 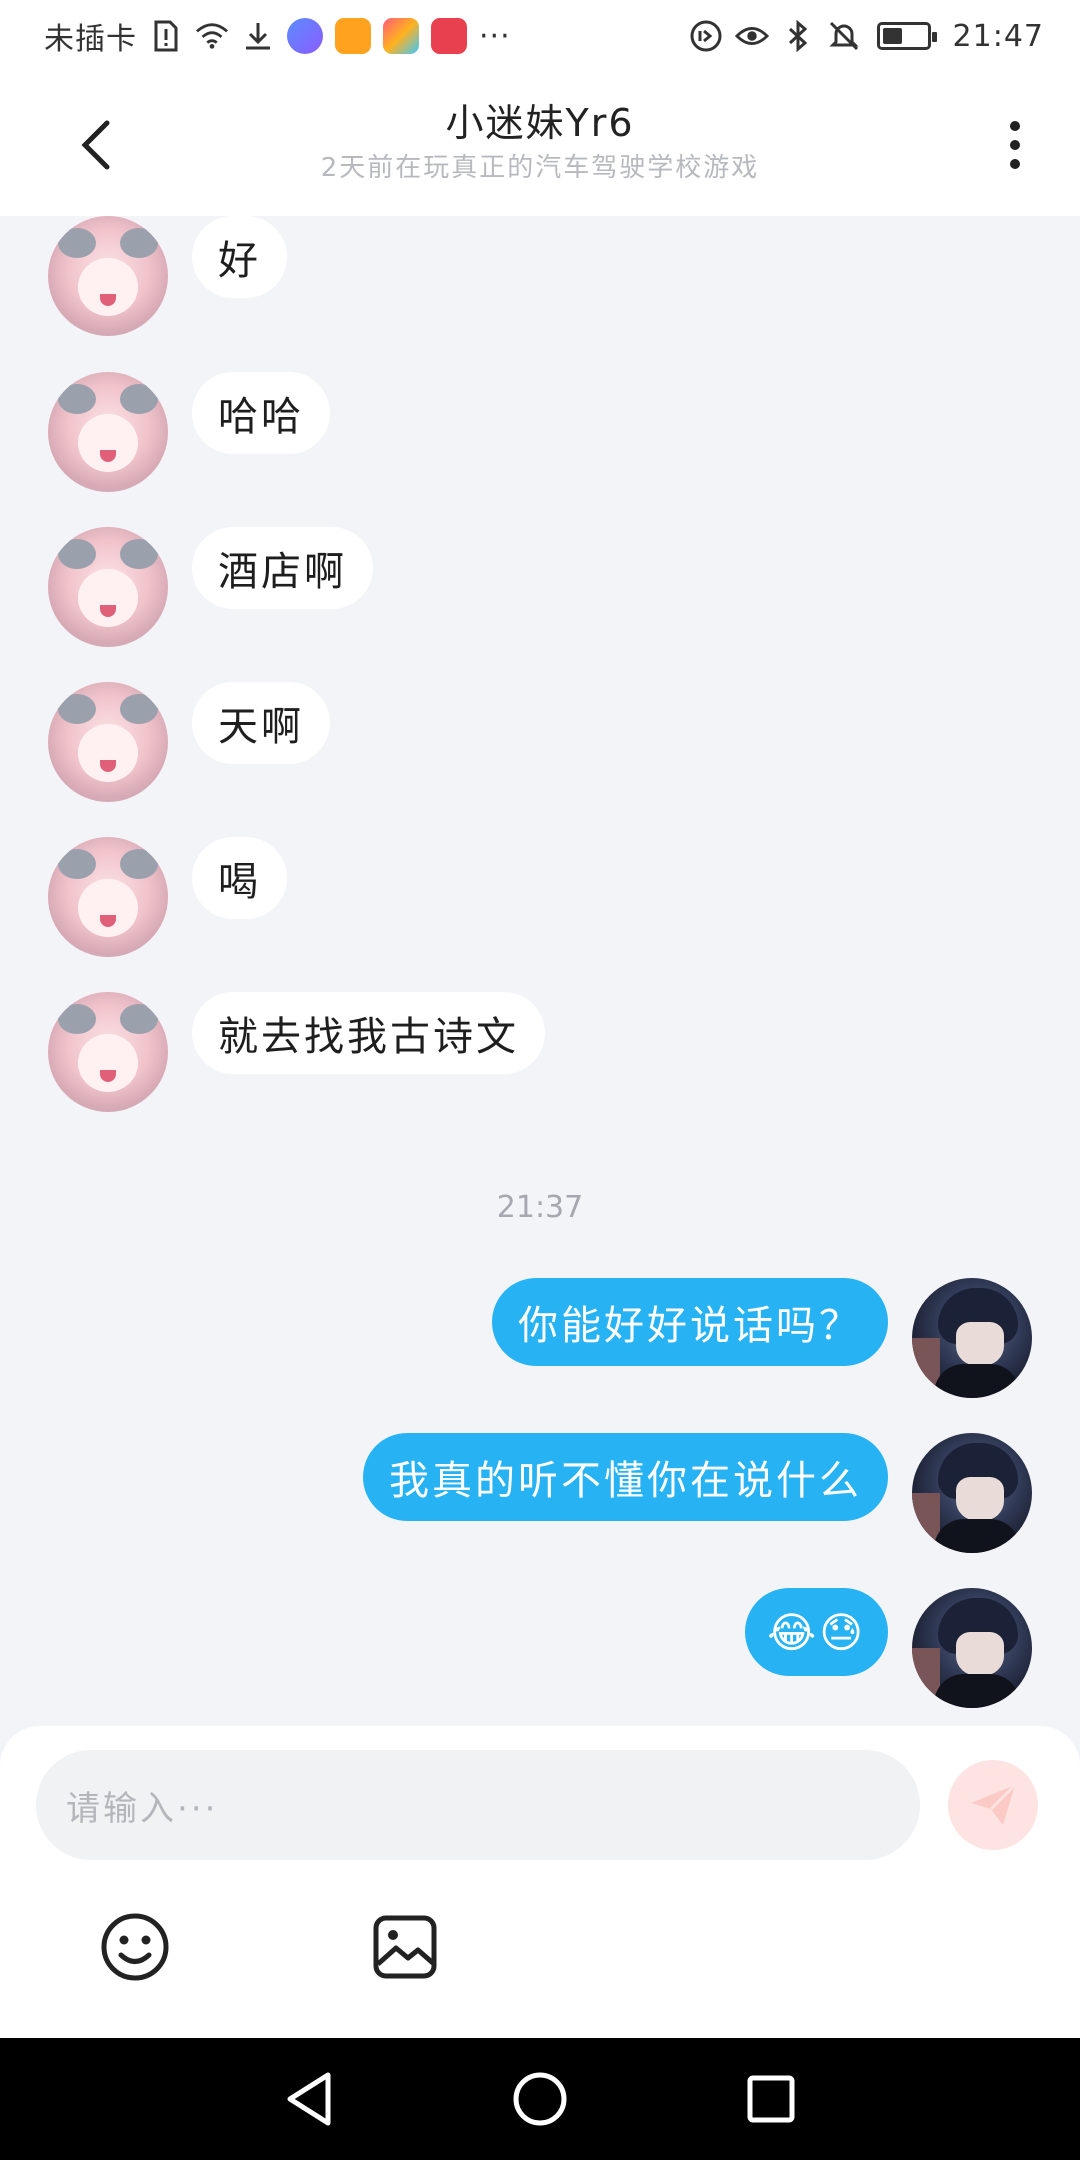 I want to click on chat-header: 小迷妹Yr6 2天前在玩真正的汽车驾驶学校游戏, so click(x=540, y=144).